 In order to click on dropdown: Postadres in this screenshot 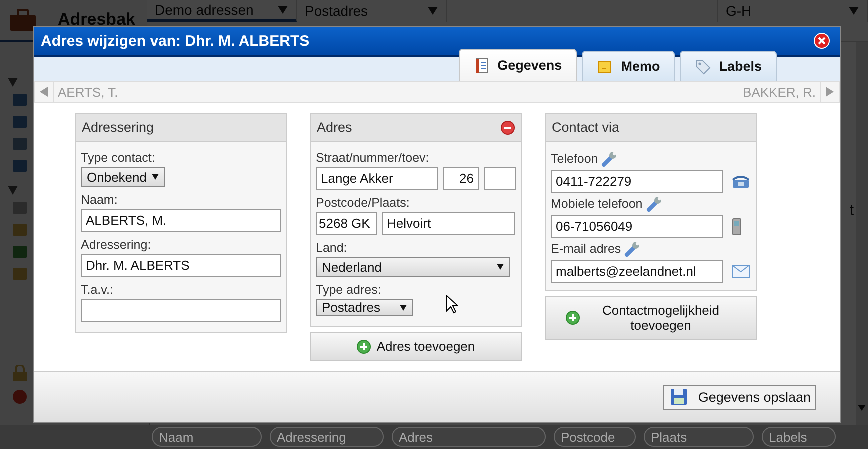, I will do `click(364, 307)`.